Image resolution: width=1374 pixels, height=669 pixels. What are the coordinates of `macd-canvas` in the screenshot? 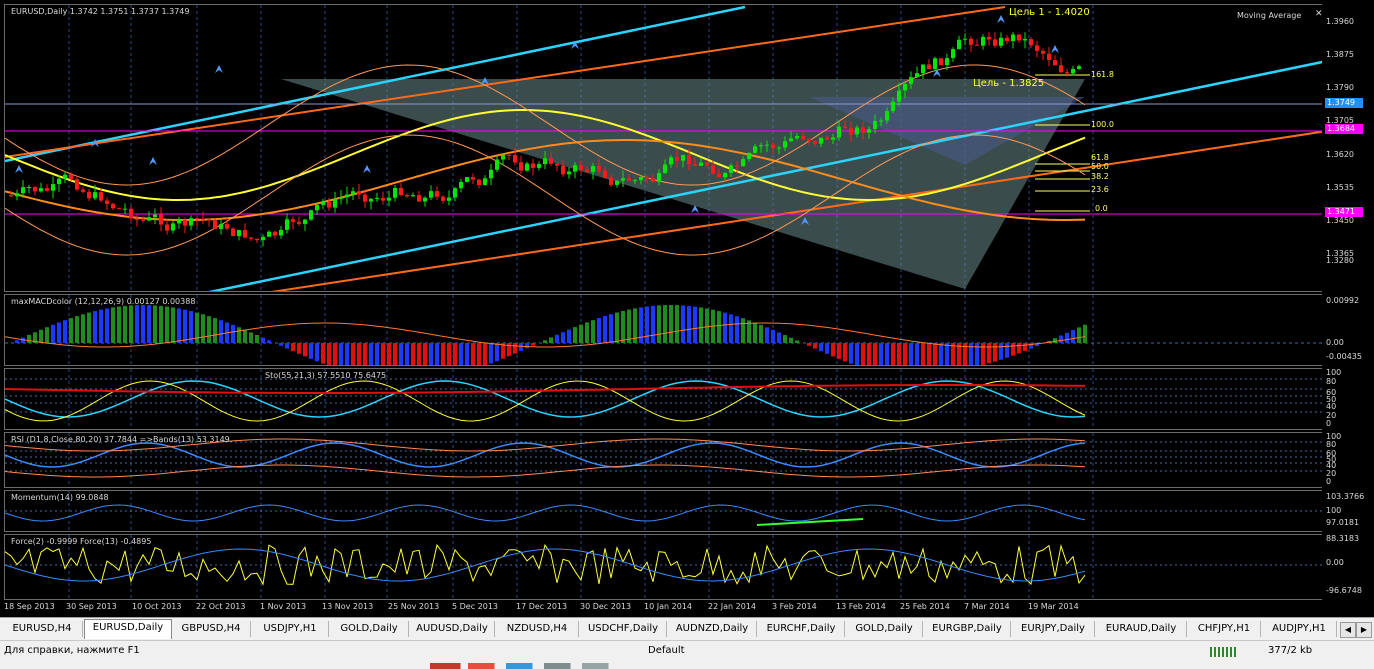 It's located at (665, 330).